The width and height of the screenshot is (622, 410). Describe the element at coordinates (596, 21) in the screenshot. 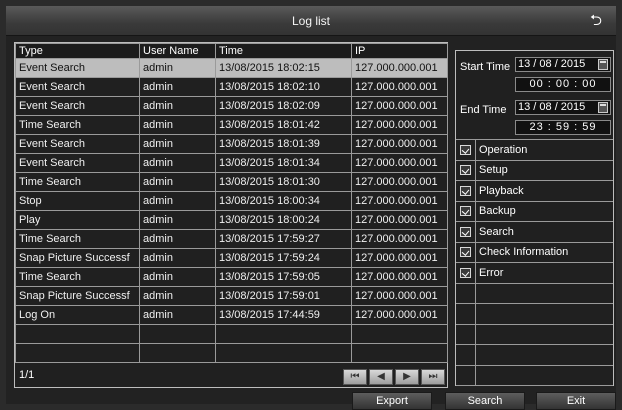

I see `back-arrow-icon: ⮌` at that location.